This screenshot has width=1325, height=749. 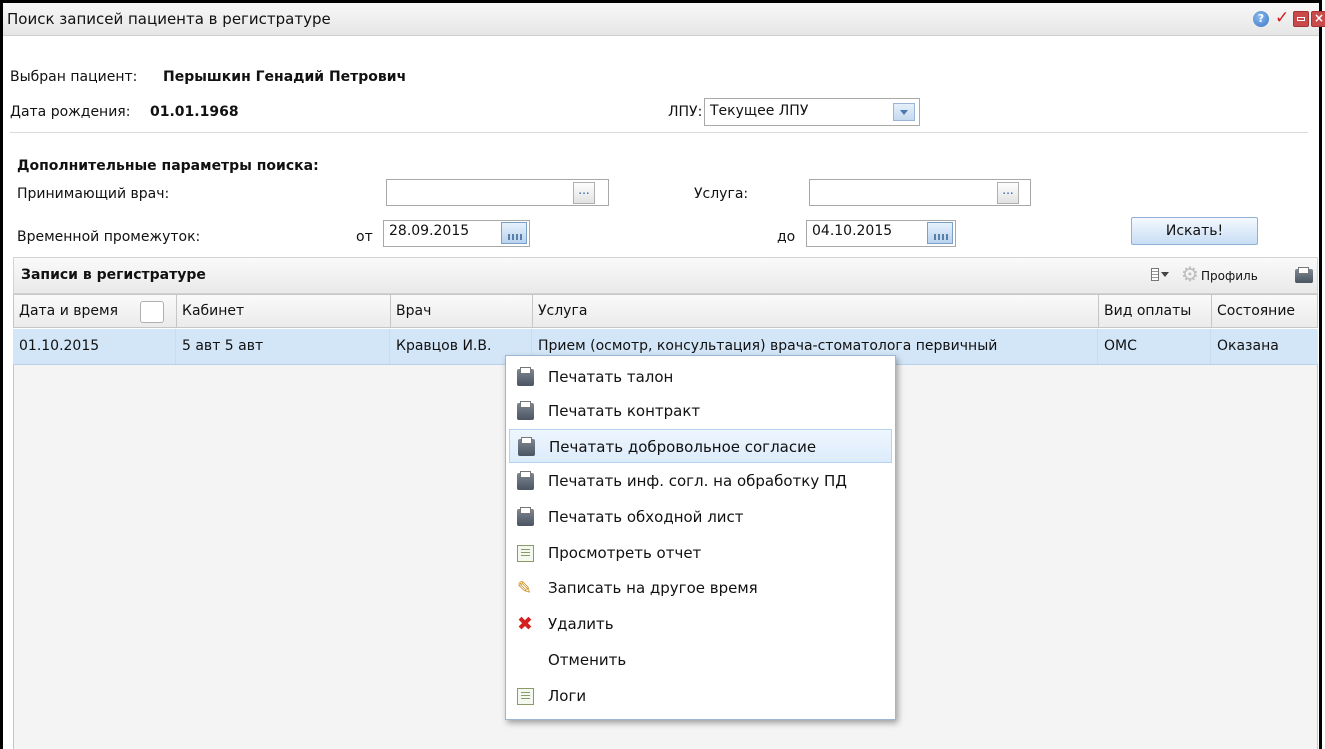 What do you see at coordinates (1155, 311) in the screenshot?
I see `column-header-payment: Вид оплаты` at bounding box center [1155, 311].